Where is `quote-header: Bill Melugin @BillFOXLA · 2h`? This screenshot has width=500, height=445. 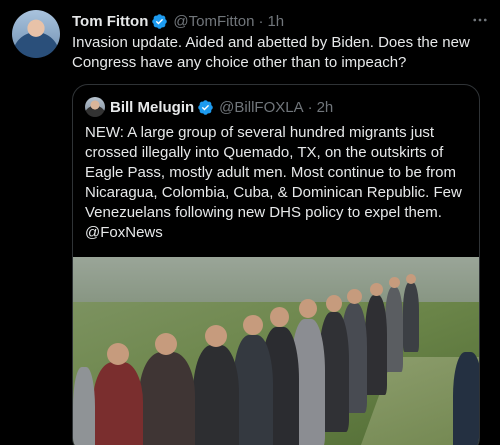
quote-header: Bill Melugin @BillFOXLA · 2h is located at coordinates (276, 107).